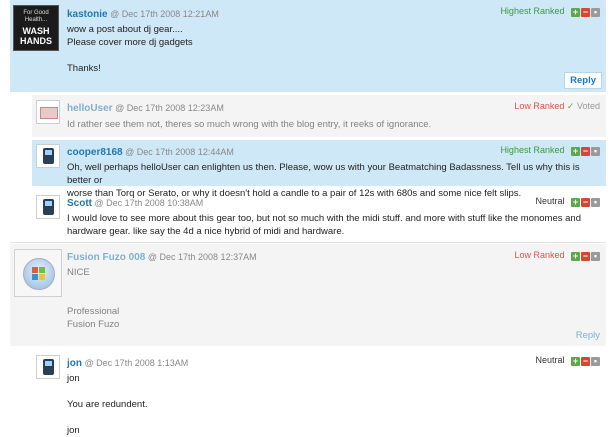 The height and width of the screenshot is (437, 610). I want to click on voted-label: Voted, so click(588, 106).